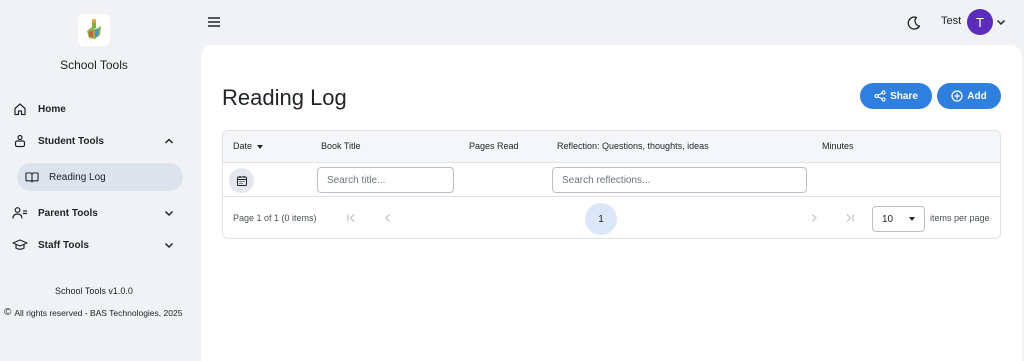 The height and width of the screenshot is (361, 1024). I want to click on pager-info: Page 1 of 1 (0 items), so click(275, 218).